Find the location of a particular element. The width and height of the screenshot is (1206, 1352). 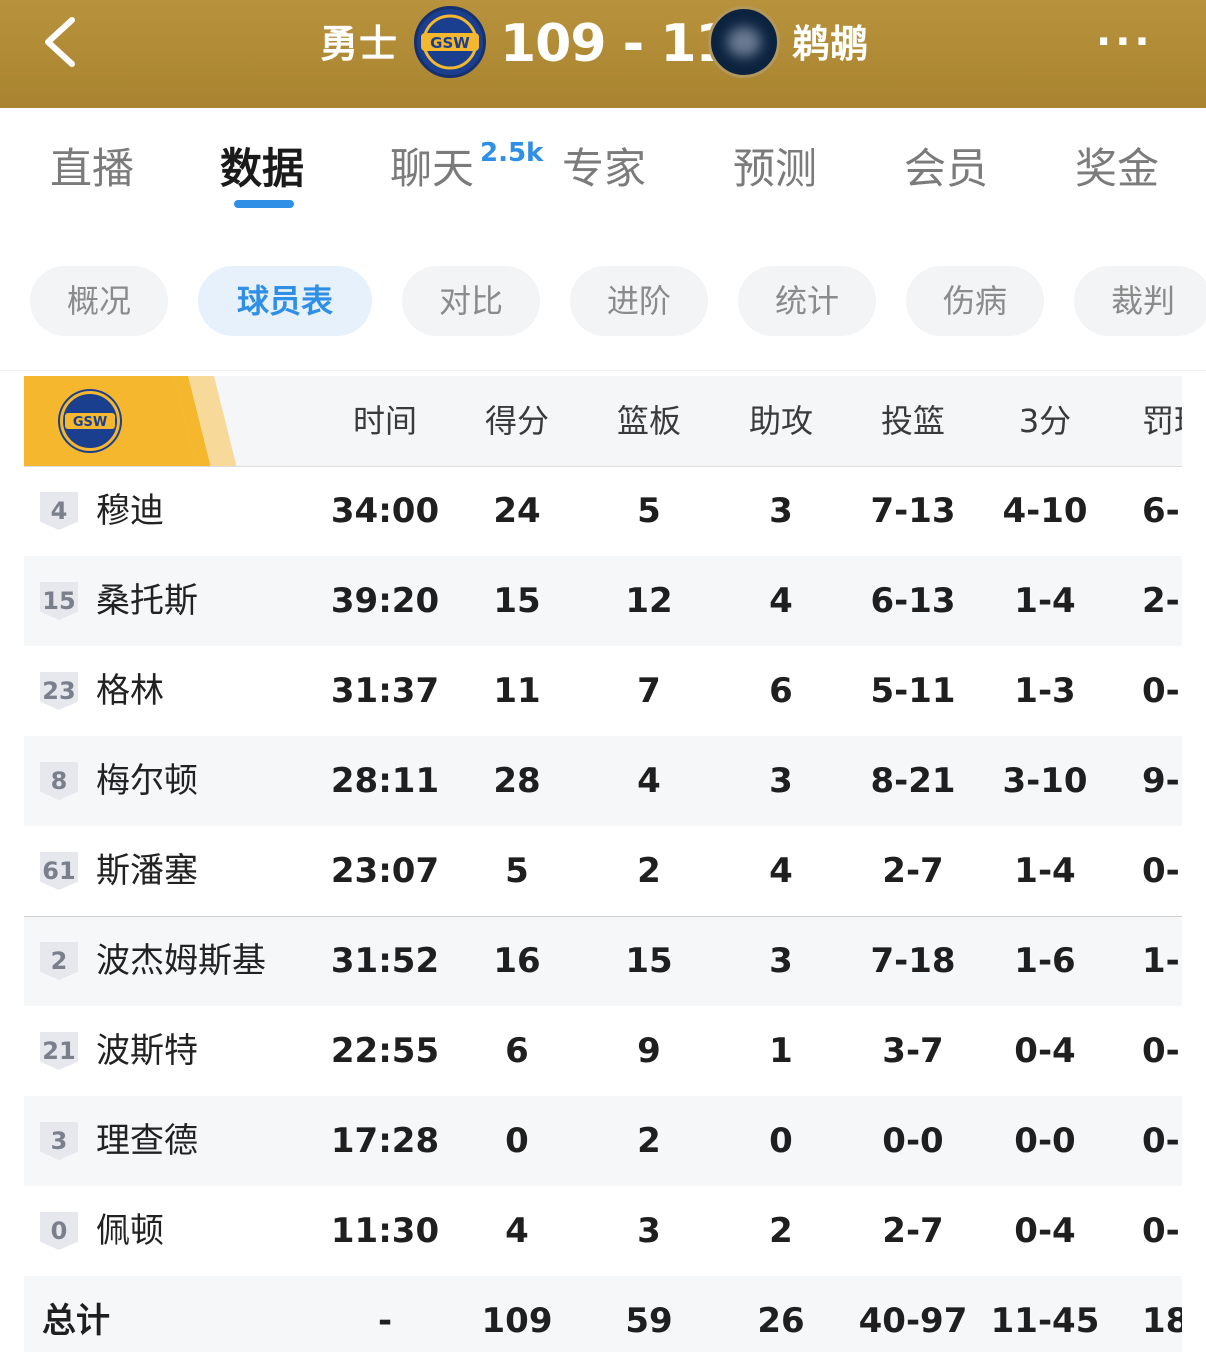

totals-label: 总计 is located at coordinates (76, 1321).